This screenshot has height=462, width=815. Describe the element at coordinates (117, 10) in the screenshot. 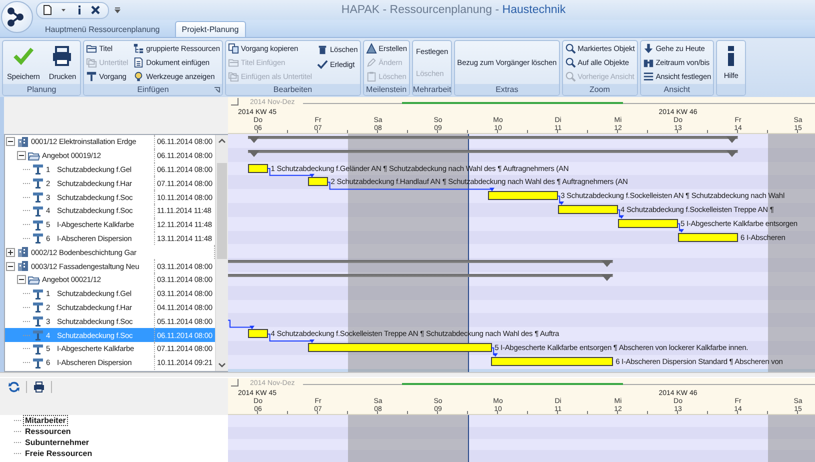

I see `customize-caret-icon` at that location.